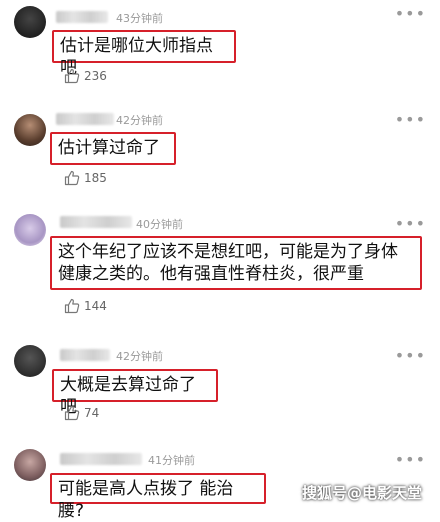  I want to click on comment-time: 41分钟前, so click(171, 460).